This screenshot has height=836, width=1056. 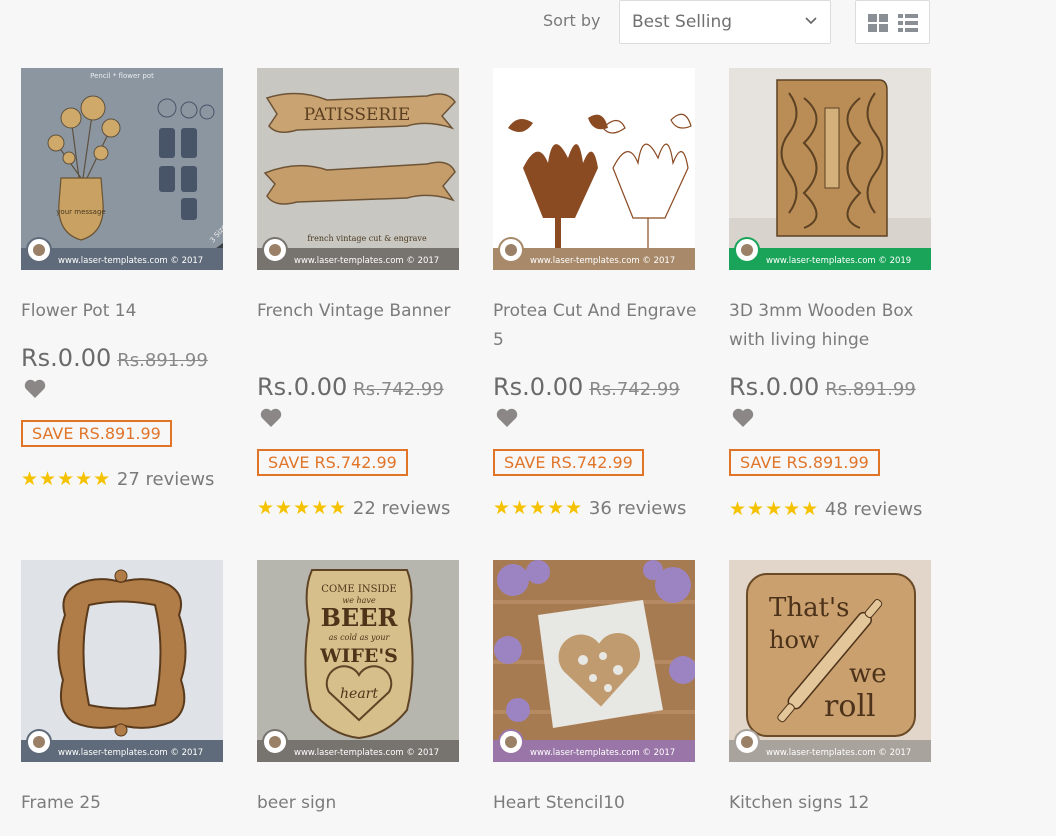 I want to click on image-line: as cold as your, so click(x=360, y=637).